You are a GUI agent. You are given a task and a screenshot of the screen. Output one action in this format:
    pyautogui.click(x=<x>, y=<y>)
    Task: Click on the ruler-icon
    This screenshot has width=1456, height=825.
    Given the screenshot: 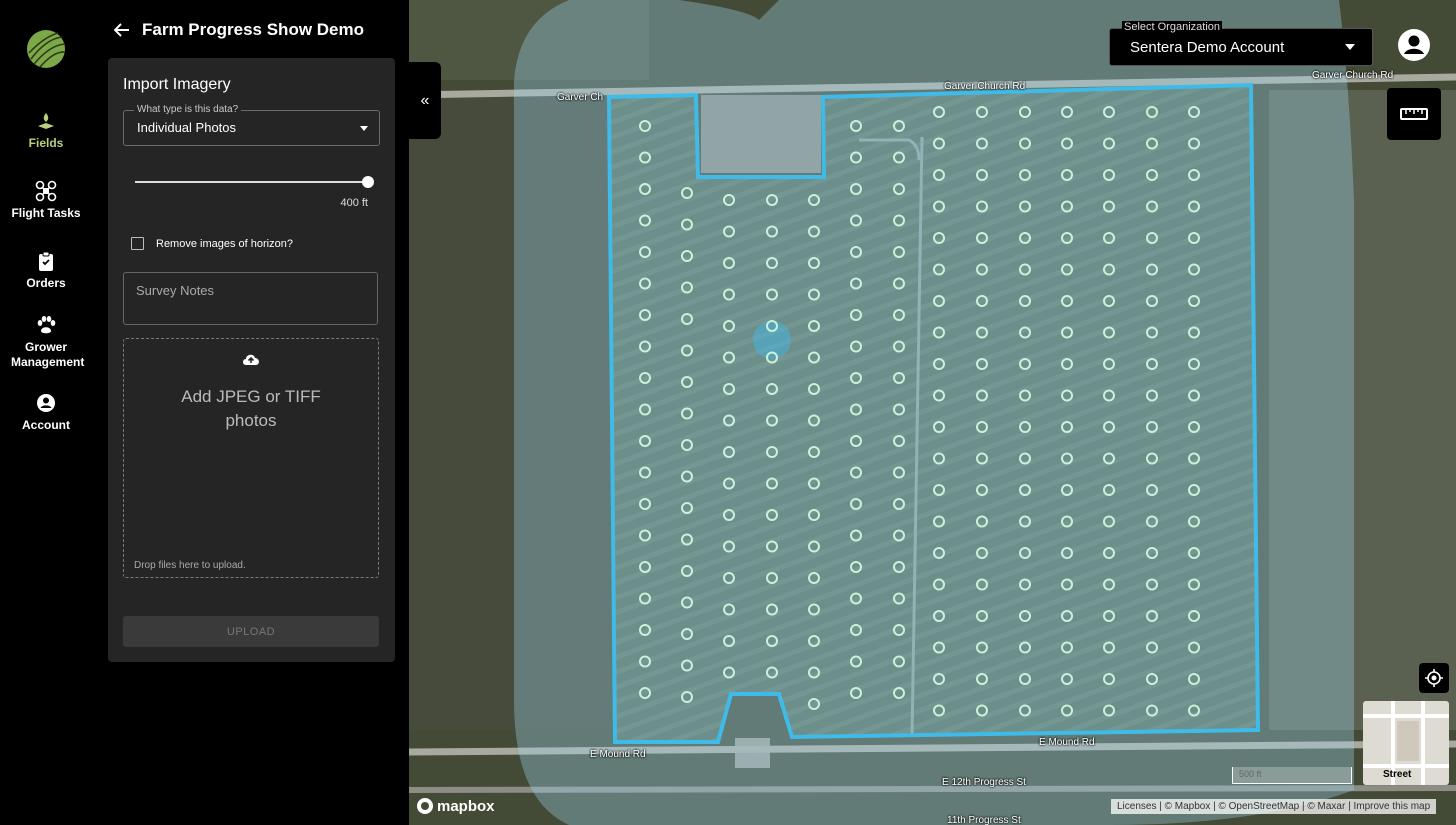 What is the action you would take?
    pyautogui.click(x=1414, y=114)
    